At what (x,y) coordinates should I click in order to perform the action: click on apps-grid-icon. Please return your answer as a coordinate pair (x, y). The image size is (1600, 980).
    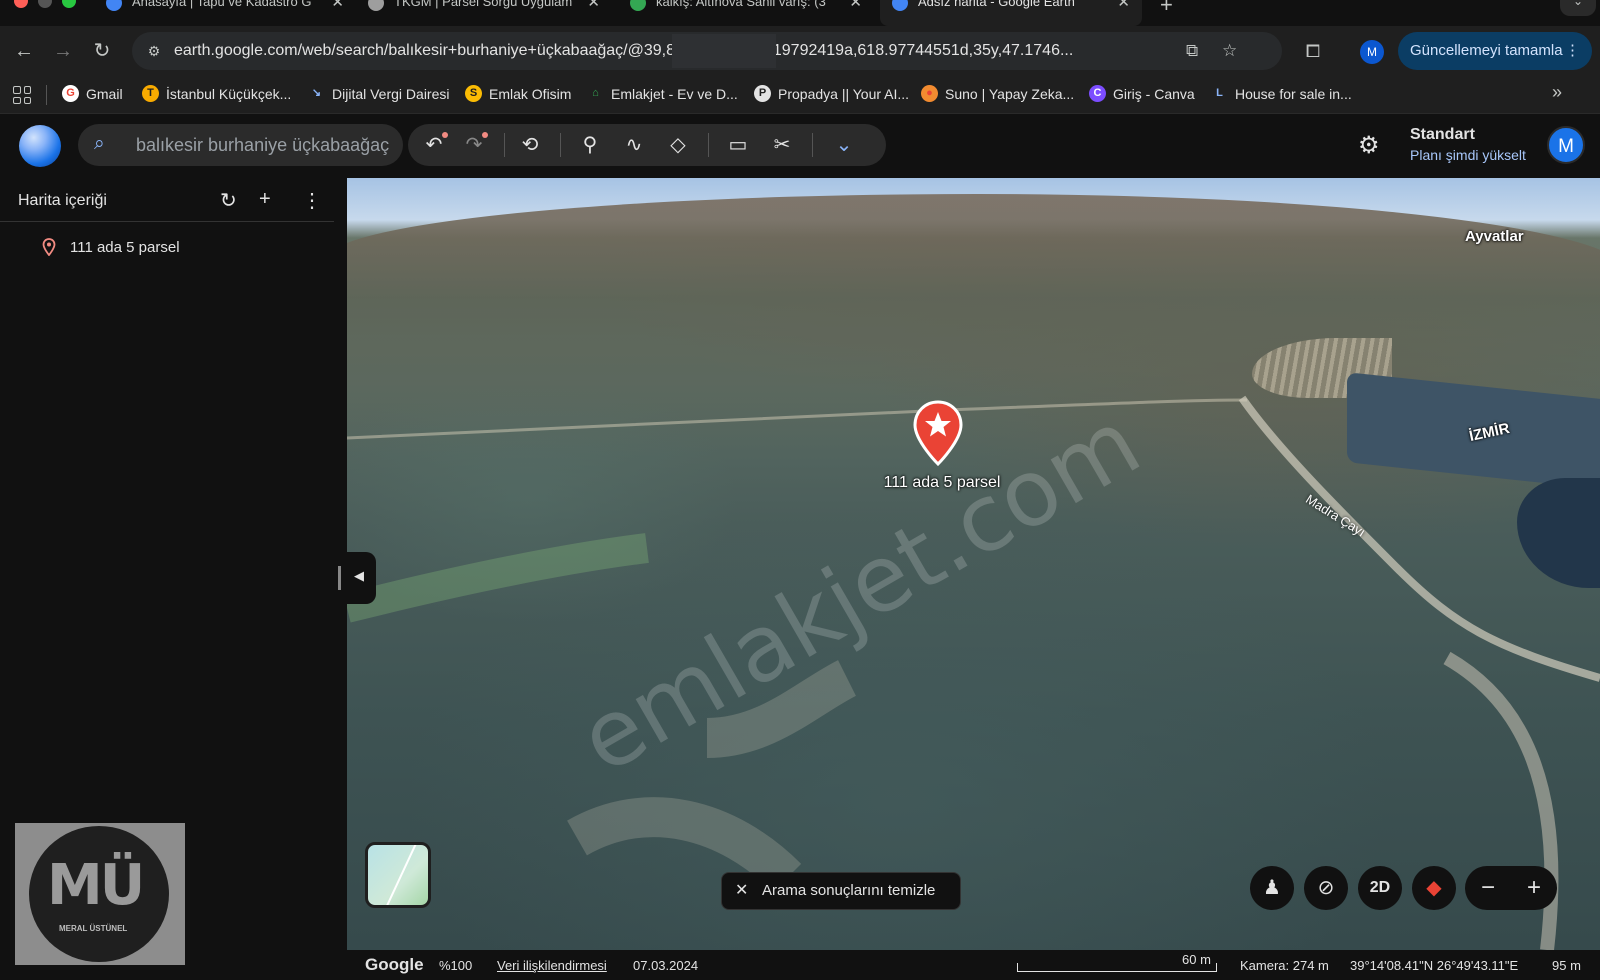
    Looking at the image, I should click on (22, 95).